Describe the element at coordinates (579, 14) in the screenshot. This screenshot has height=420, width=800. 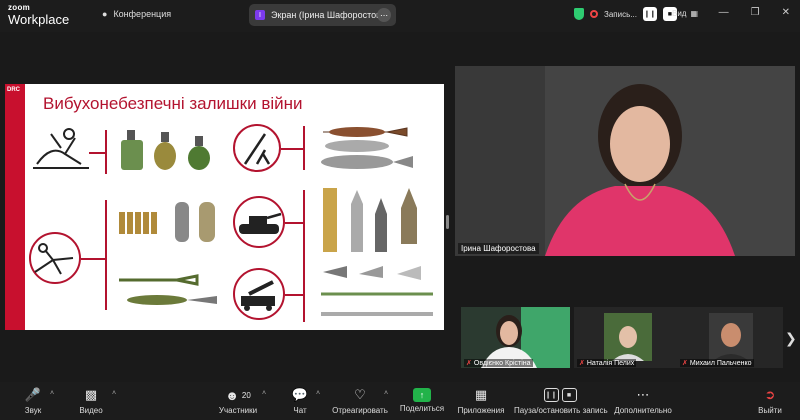
I see `shield-icon` at that location.